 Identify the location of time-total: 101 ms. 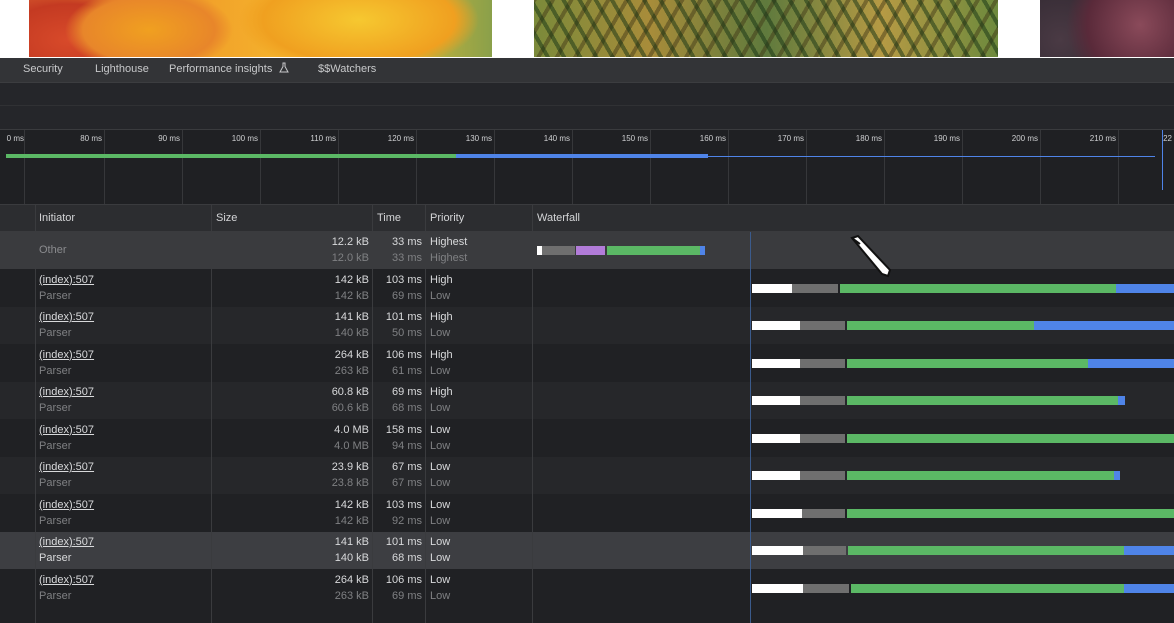
(403, 317).